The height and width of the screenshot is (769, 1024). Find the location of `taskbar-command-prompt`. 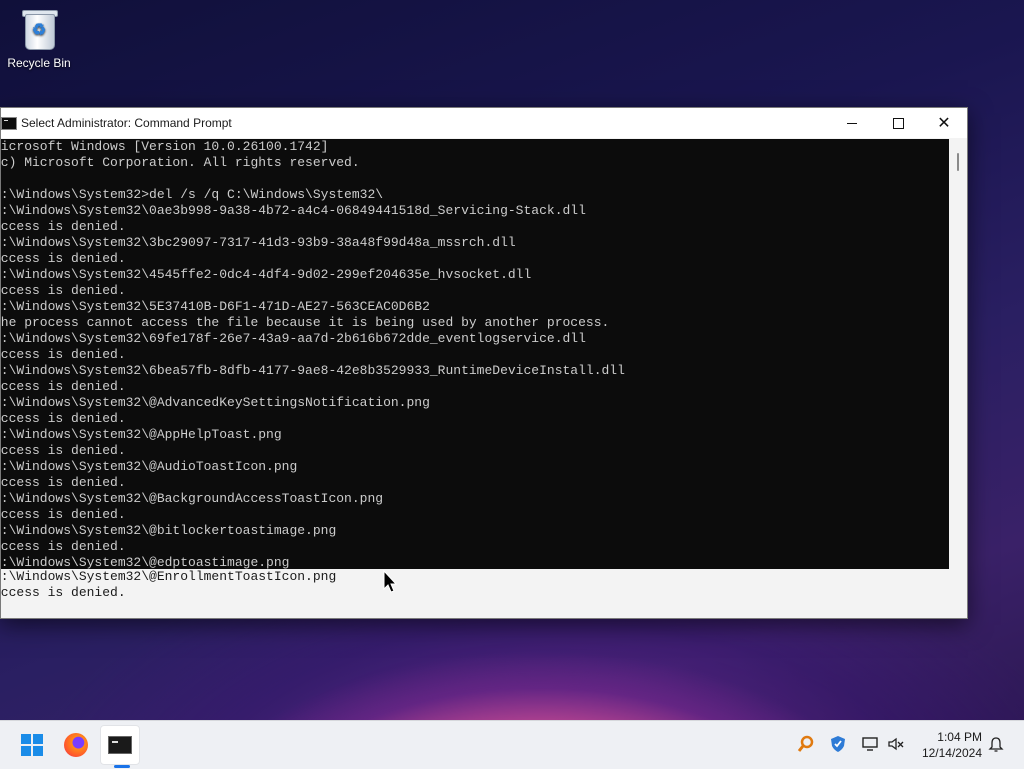

taskbar-command-prompt is located at coordinates (120, 745).